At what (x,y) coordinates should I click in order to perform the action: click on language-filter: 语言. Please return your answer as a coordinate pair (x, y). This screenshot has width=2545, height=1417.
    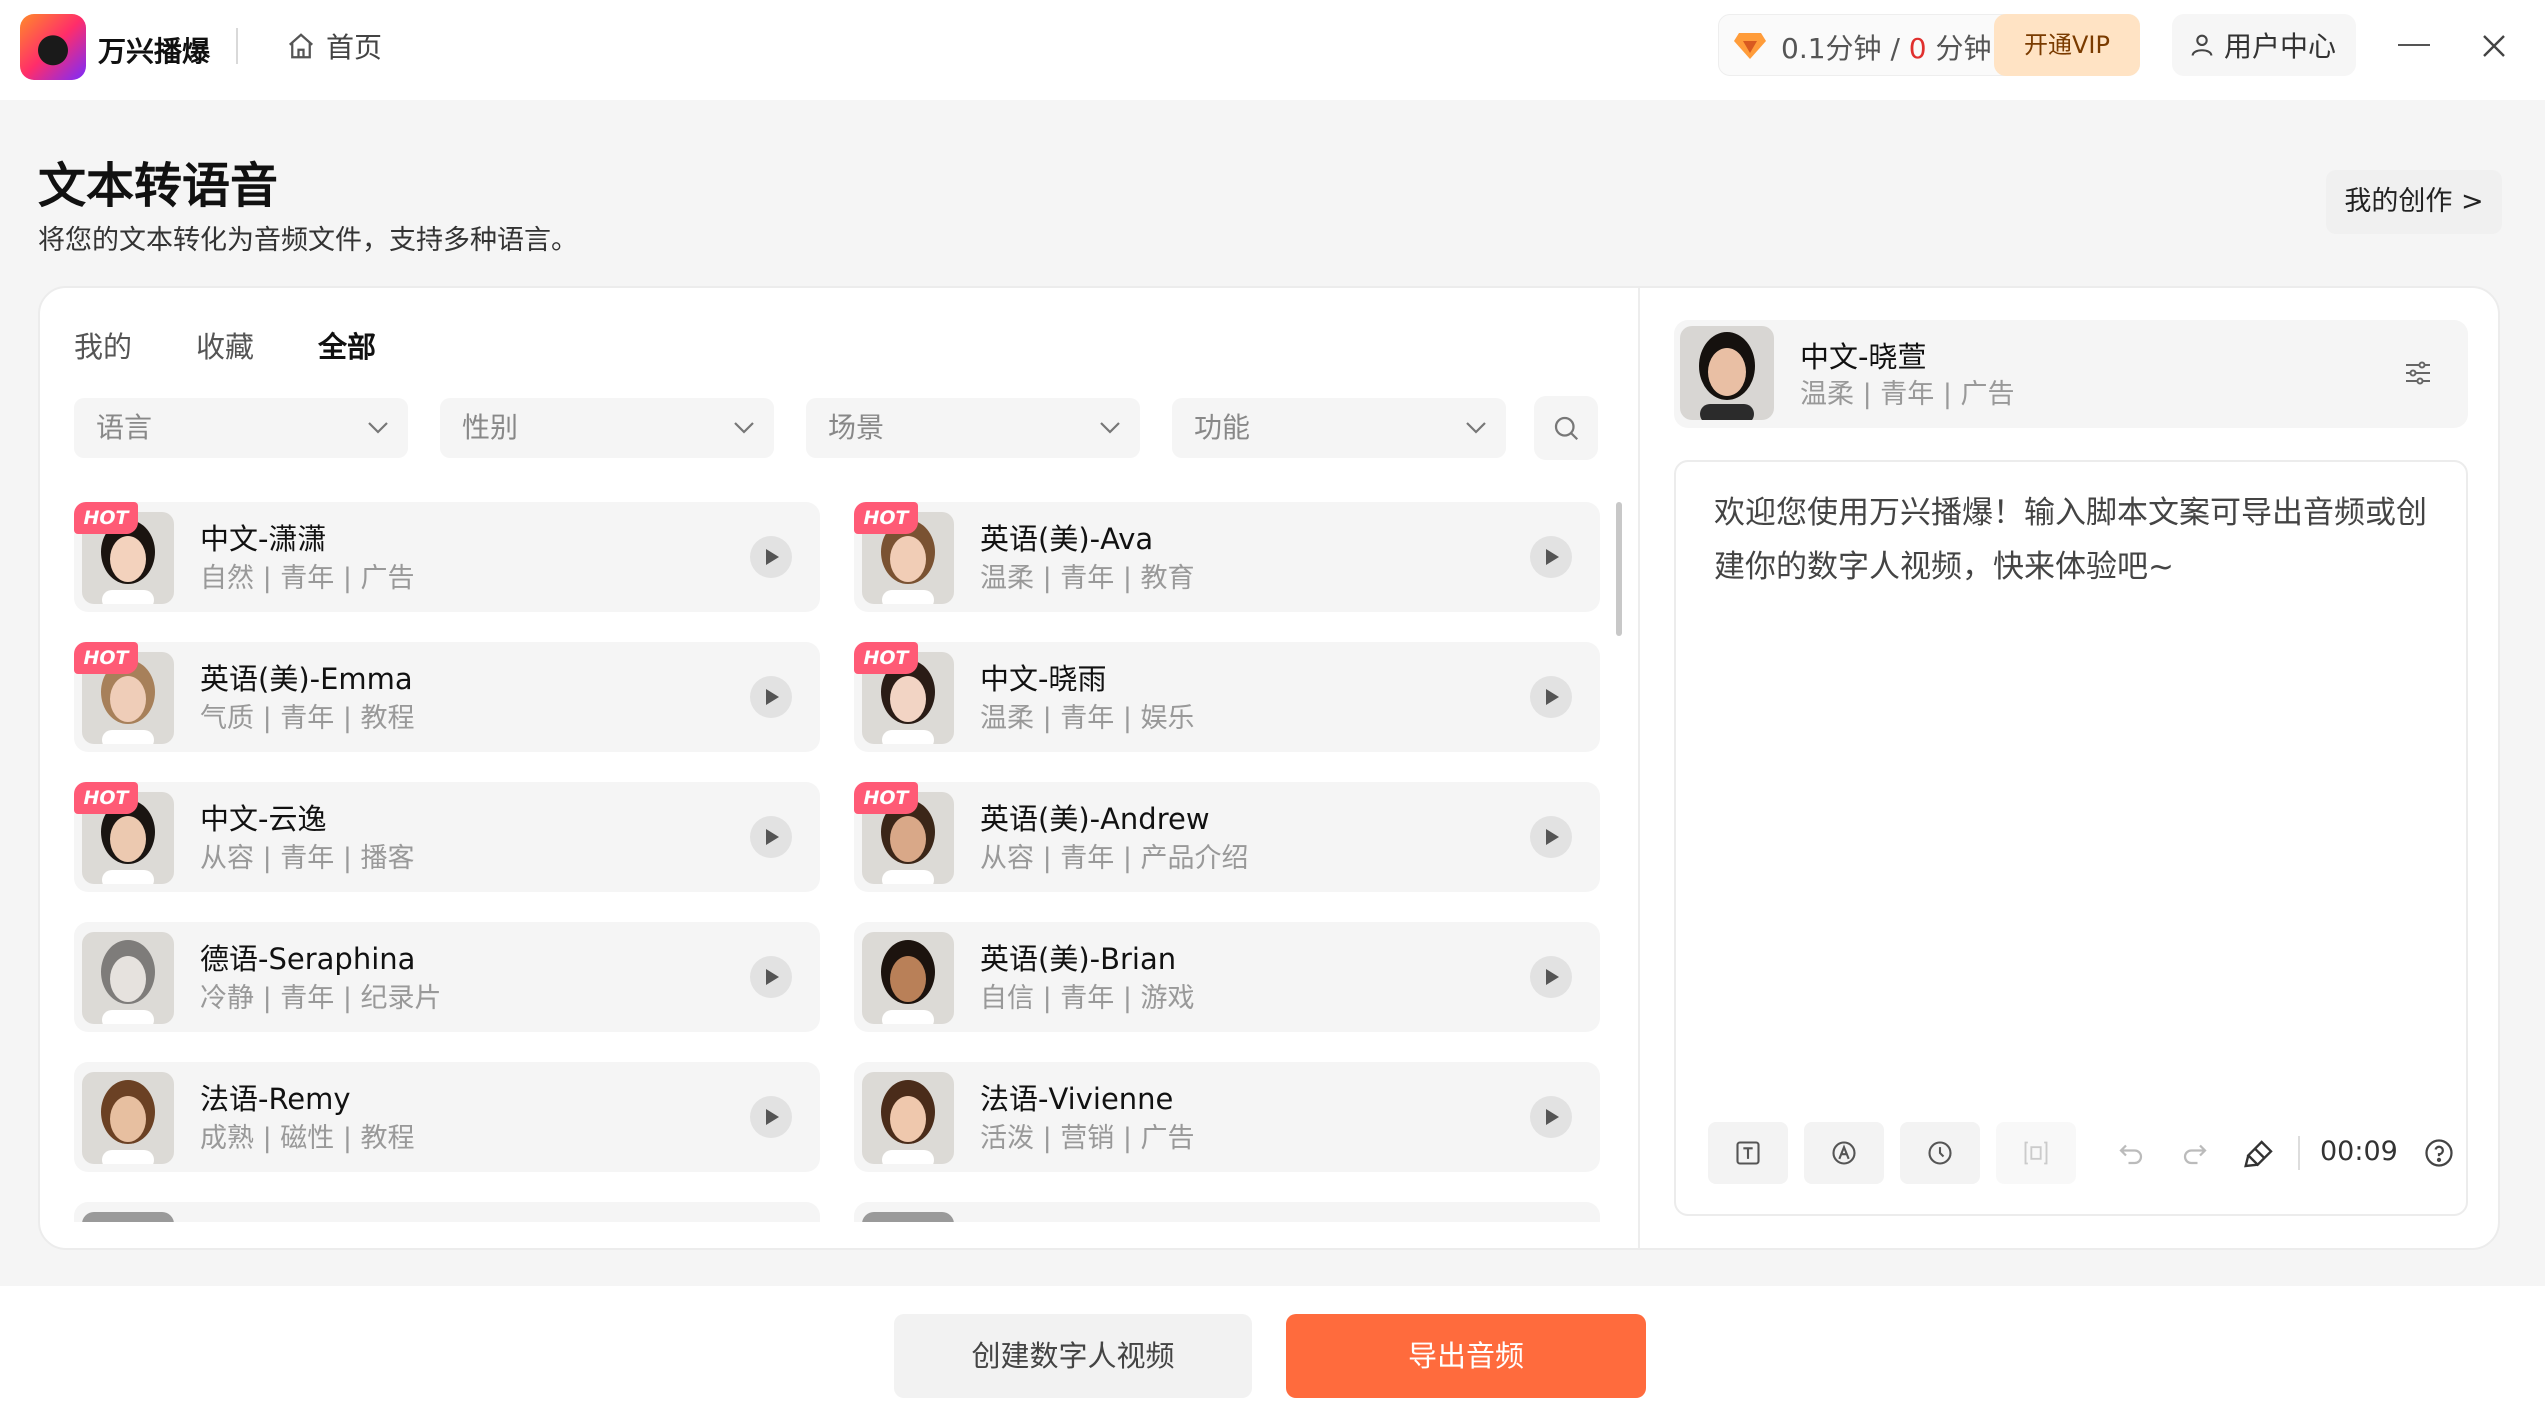
    Looking at the image, I should click on (241, 428).